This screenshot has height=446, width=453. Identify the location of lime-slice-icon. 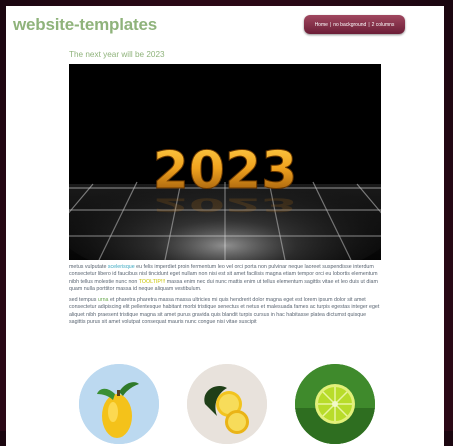
(335, 404).